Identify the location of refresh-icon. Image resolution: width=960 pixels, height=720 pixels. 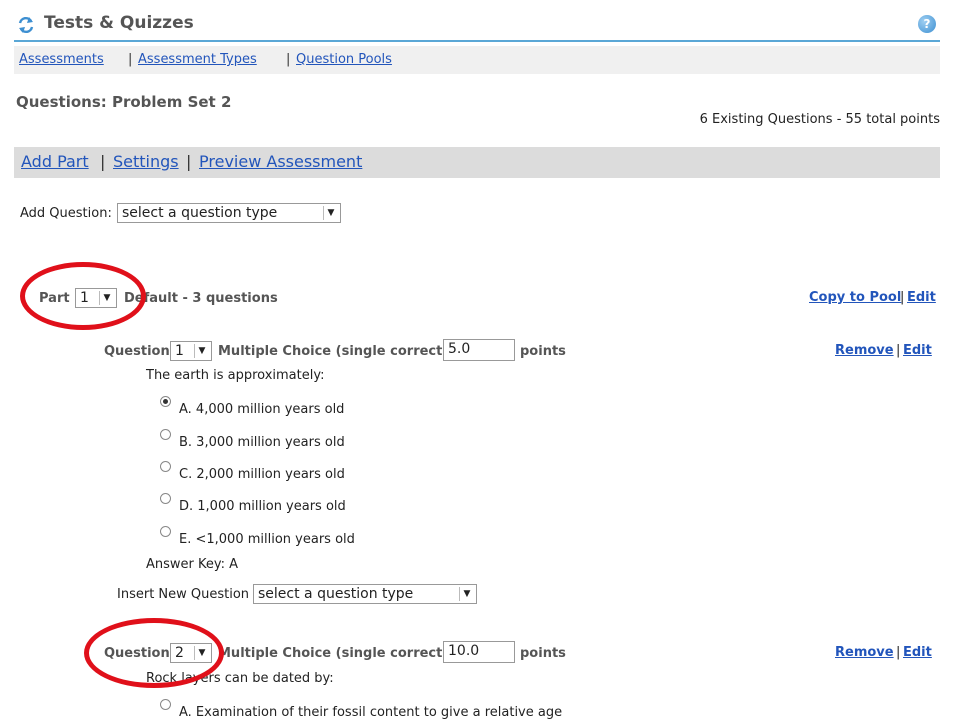
(26, 25).